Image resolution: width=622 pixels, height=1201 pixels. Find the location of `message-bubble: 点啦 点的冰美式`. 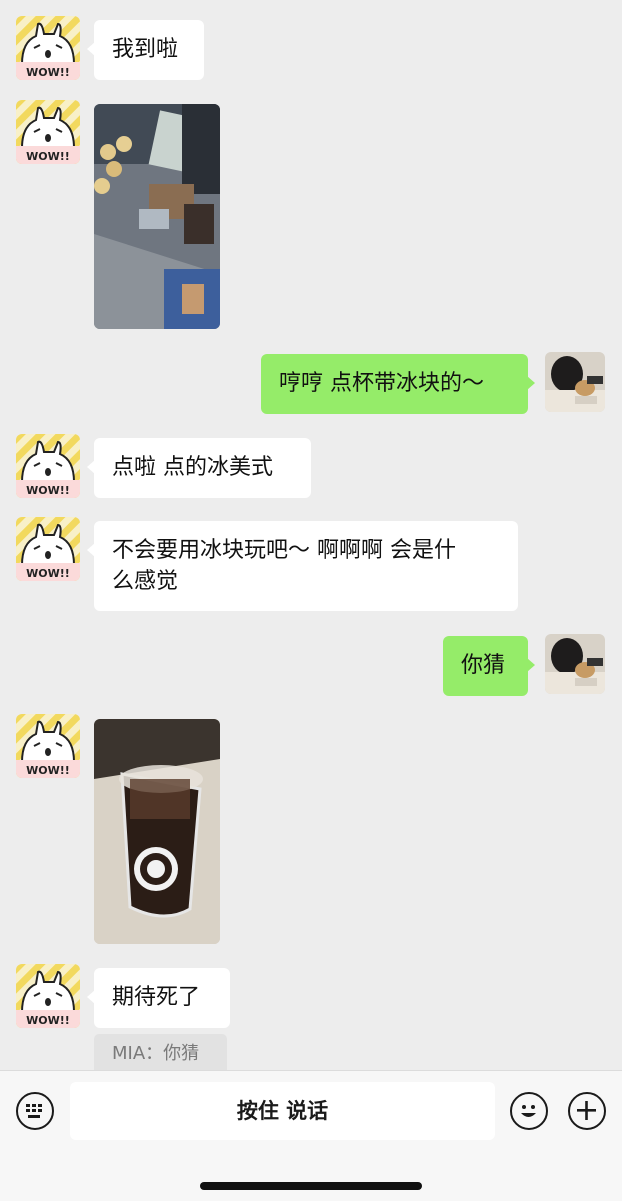

message-bubble: 点啦 点的冰美式 is located at coordinates (199, 468).